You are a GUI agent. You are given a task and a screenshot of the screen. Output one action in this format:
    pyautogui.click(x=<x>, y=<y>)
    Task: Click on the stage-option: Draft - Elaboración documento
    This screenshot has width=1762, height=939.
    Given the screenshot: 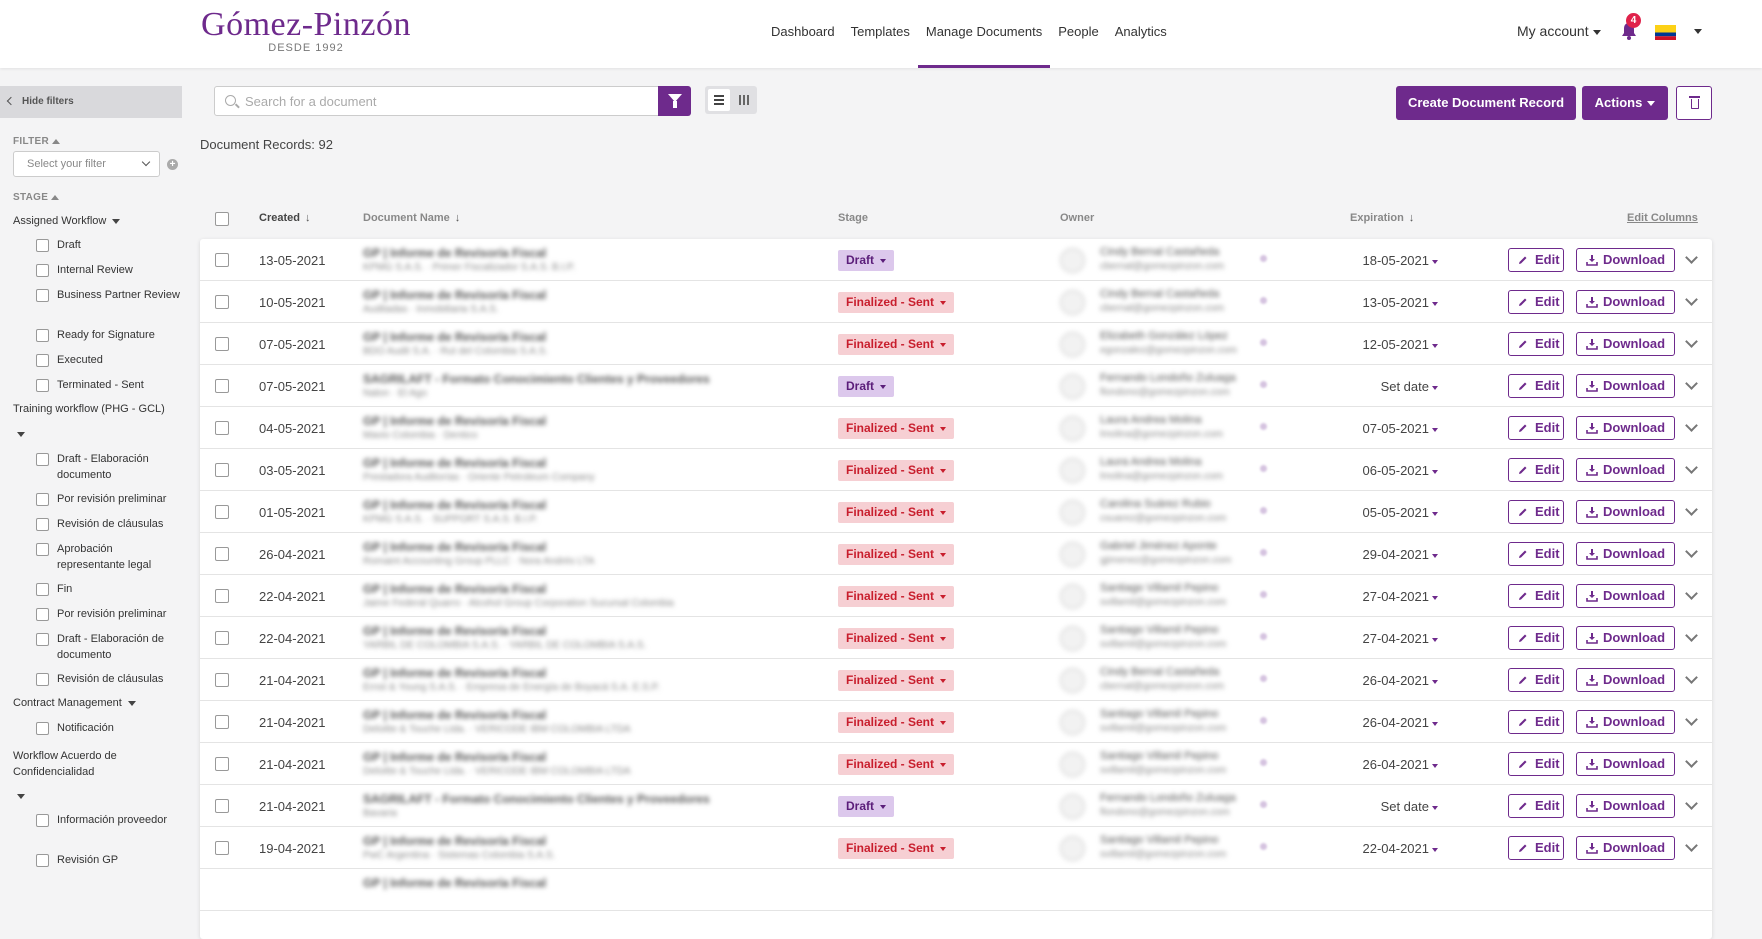 What is the action you would take?
    pyautogui.click(x=108, y=467)
    